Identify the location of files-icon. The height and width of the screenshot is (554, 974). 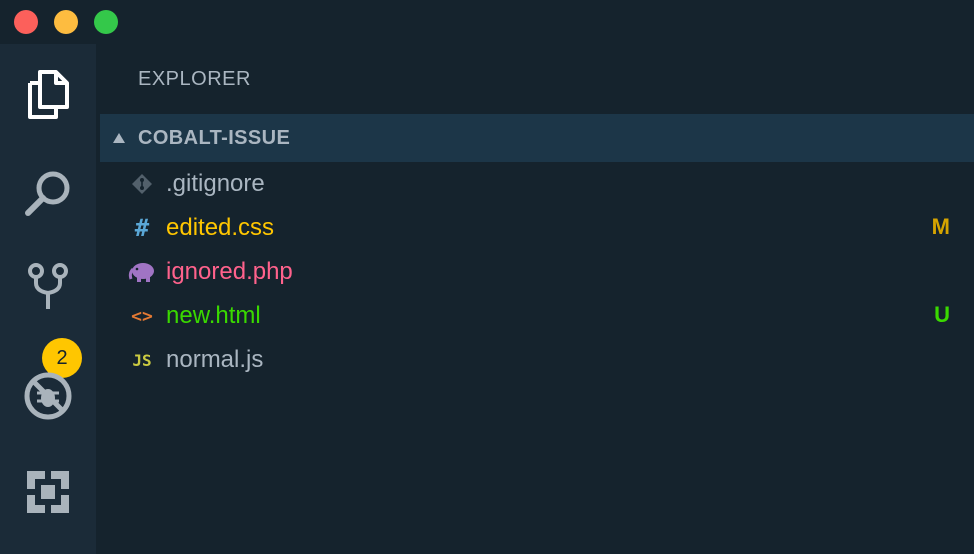
(48, 94).